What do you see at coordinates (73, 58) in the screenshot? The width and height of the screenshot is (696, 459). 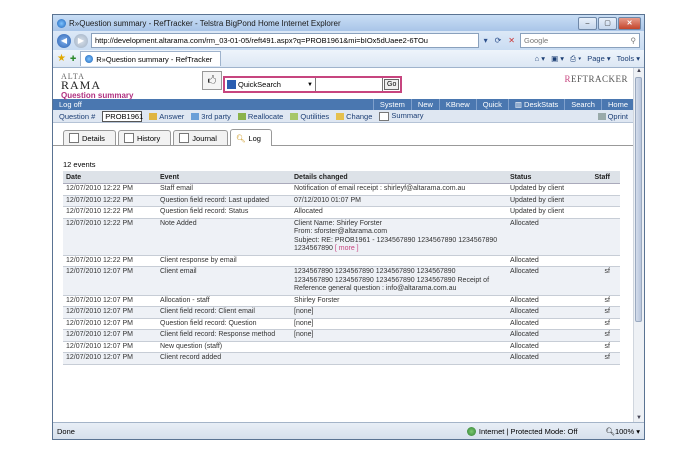 I see `add-favorites-icon: ✚` at bounding box center [73, 58].